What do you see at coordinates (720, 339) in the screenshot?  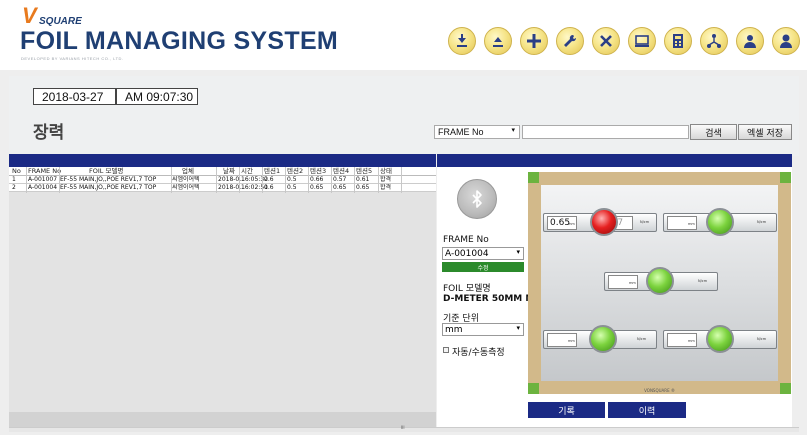 I see `sensor-5-lamp` at bounding box center [720, 339].